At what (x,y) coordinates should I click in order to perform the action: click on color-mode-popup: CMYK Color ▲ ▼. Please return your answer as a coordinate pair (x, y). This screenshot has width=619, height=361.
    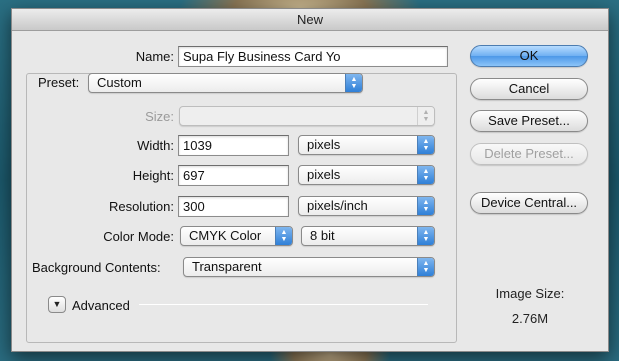
    Looking at the image, I should click on (236, 236).